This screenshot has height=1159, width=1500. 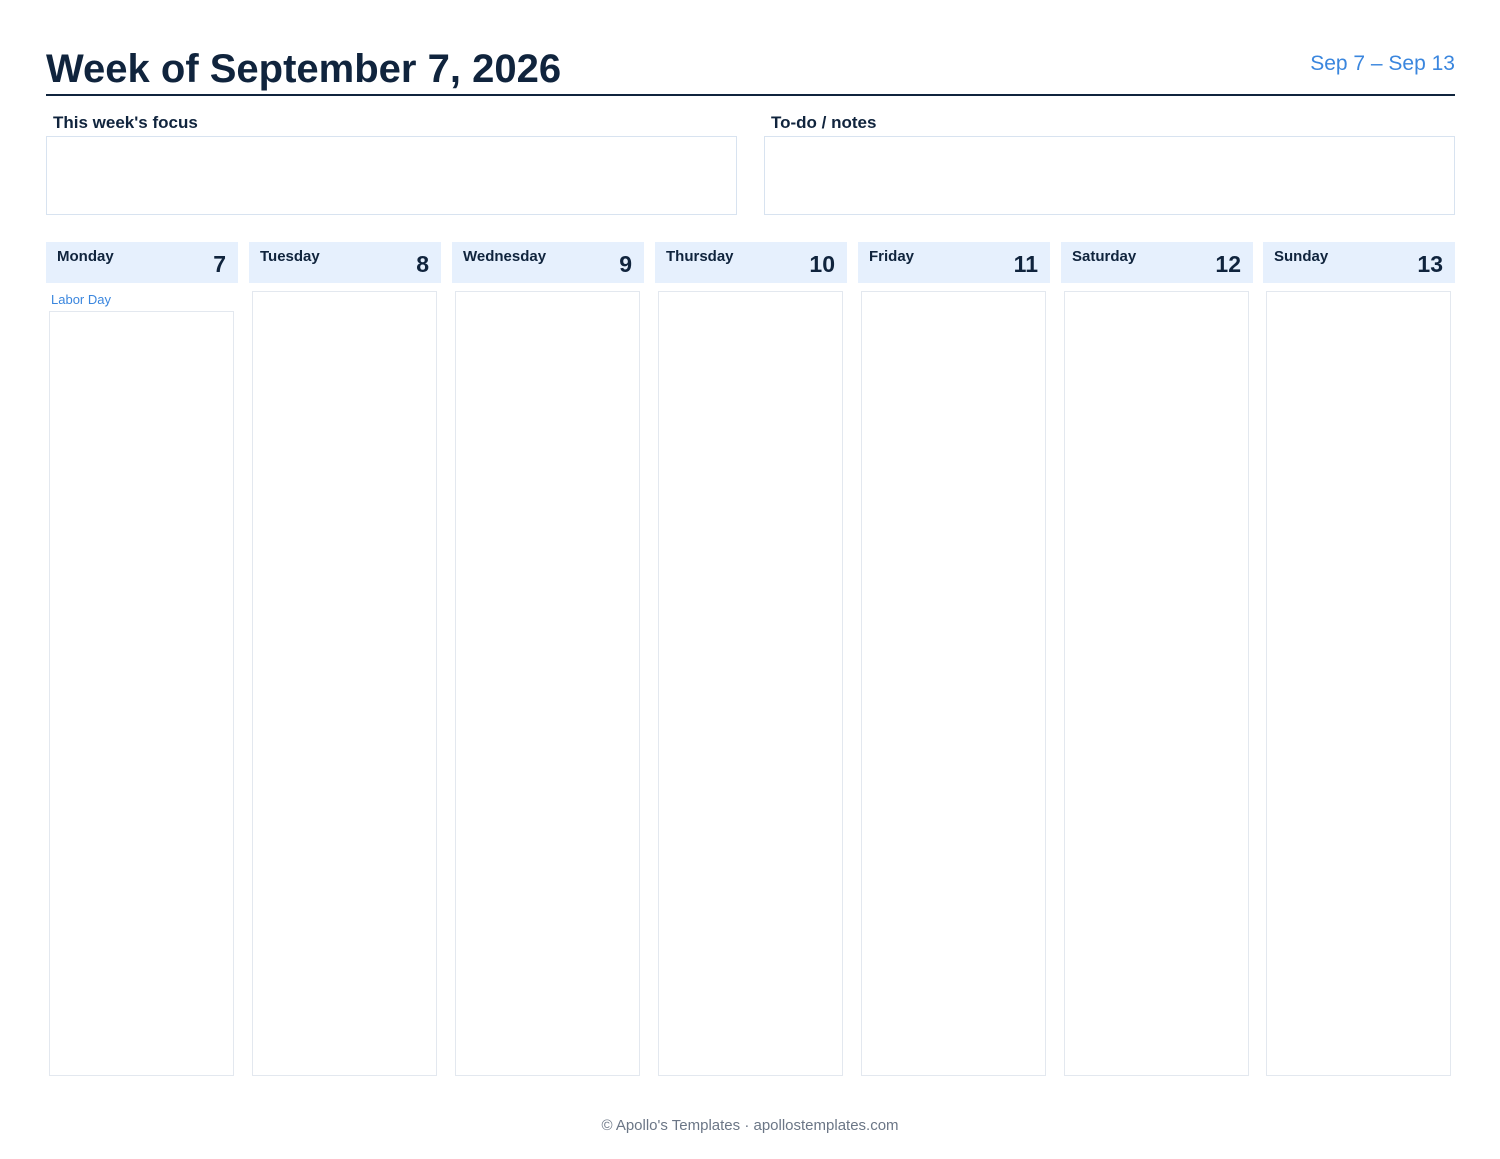 I want to click on page-header: Week of September 7, 2026 Sep 7 – Sep 13, so click(x=750, y=70).